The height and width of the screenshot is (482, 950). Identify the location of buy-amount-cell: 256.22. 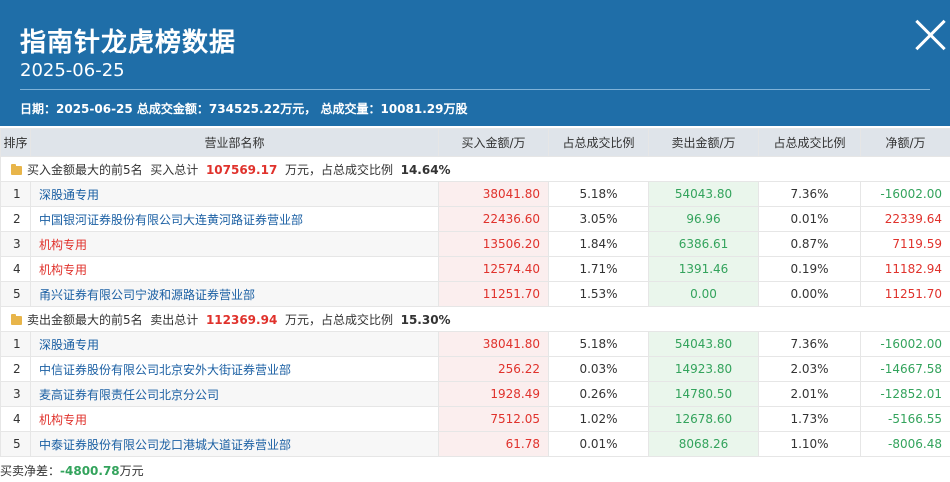
(493, 369).